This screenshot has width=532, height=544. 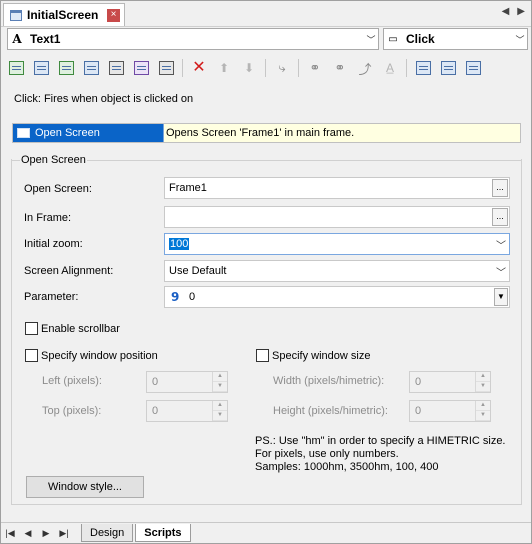 What do you see at coordinates (99, 355) in the screenshot?
I see `window-position-label: Specify window position` at bounding box center [99, 355].